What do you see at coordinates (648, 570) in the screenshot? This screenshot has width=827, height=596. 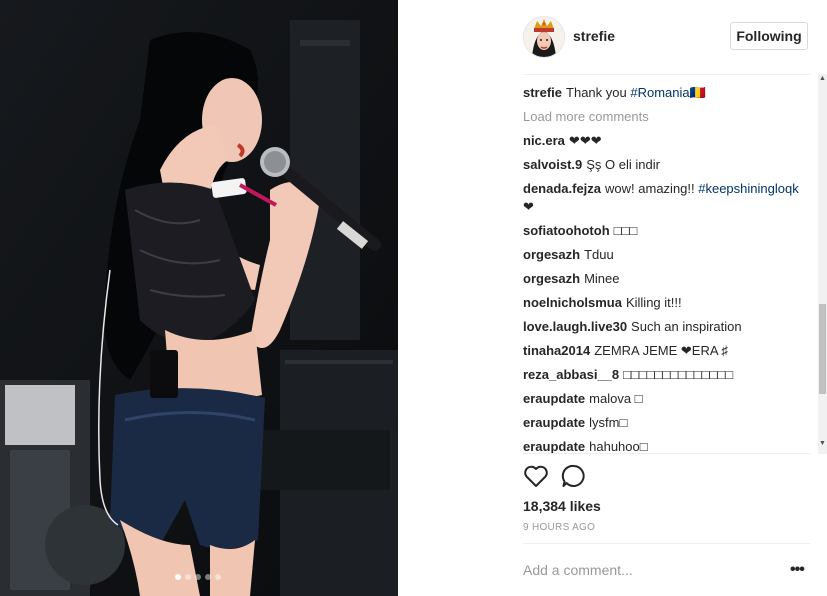 I see `add-comment-input` at bounding box center [648, 570].